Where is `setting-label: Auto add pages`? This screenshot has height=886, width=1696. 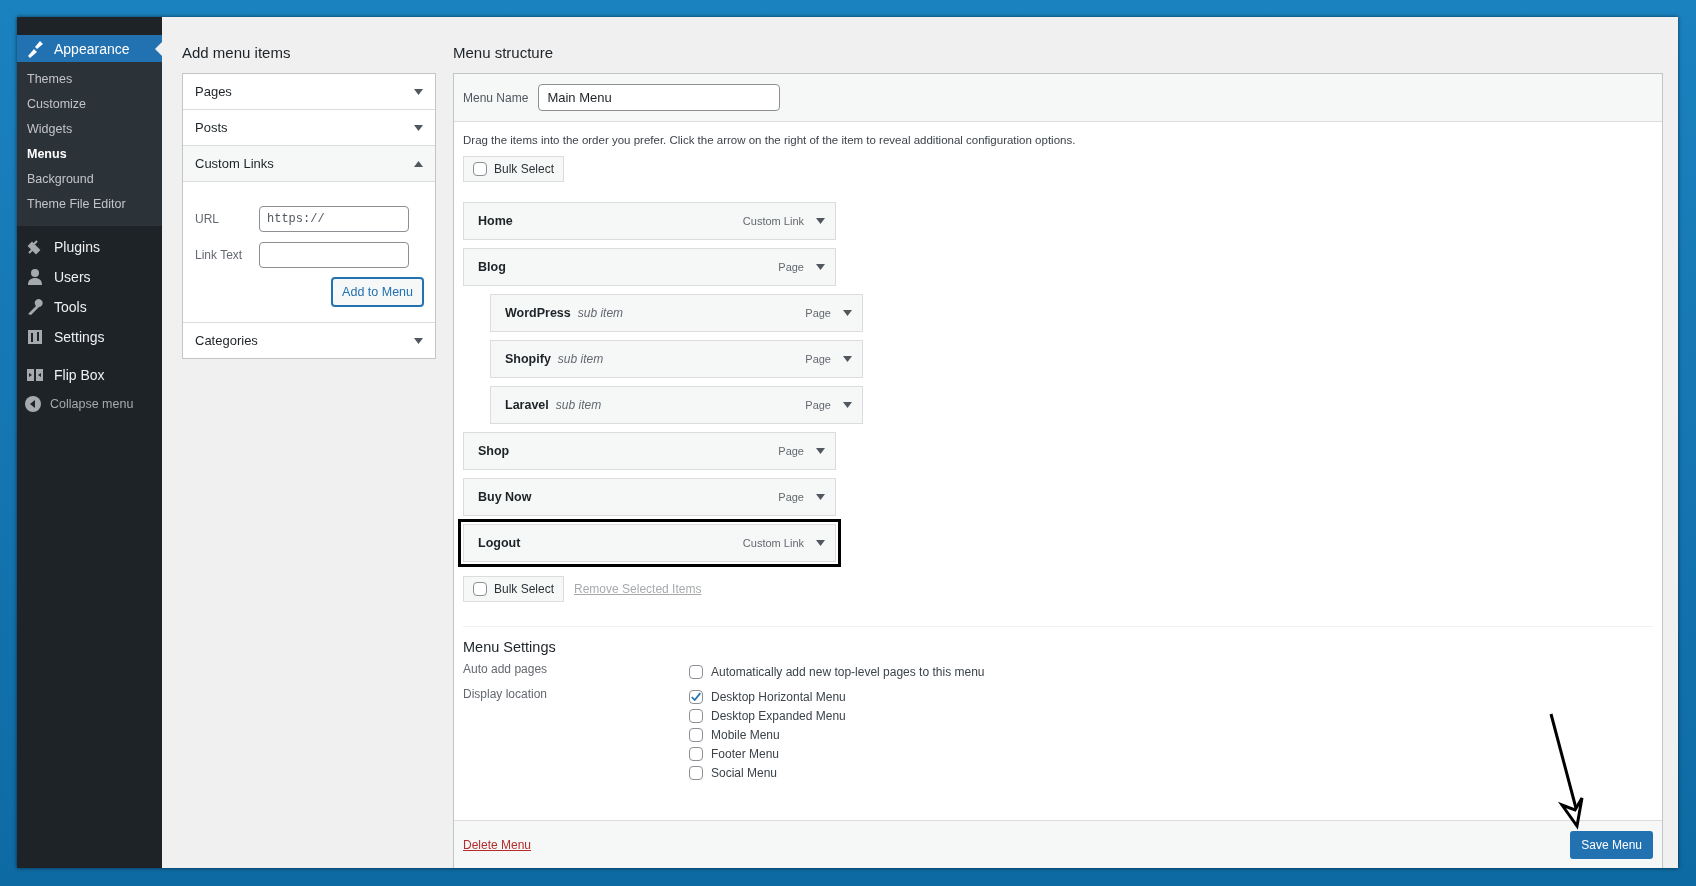 setting-label: Auto add pages is located at coordinates (506, 670).